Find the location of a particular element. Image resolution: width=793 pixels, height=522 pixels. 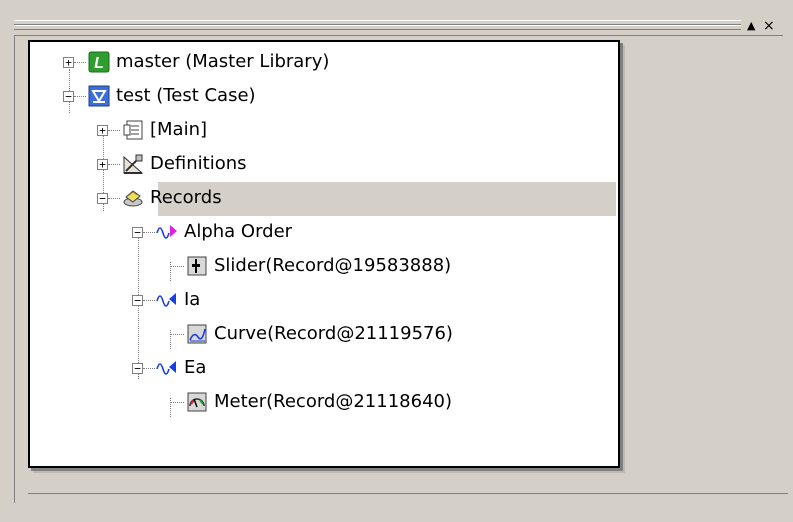

tree-item-master: L master (Master Library) is located at coordinates (210, 62).